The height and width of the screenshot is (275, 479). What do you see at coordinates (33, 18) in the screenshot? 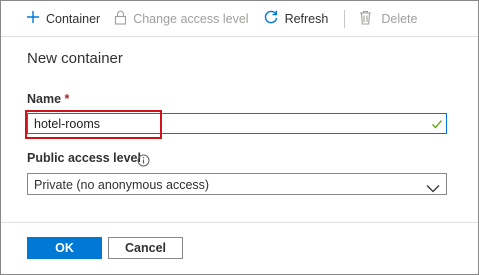
I see `plus-icon` at bounding box center [33, 18].